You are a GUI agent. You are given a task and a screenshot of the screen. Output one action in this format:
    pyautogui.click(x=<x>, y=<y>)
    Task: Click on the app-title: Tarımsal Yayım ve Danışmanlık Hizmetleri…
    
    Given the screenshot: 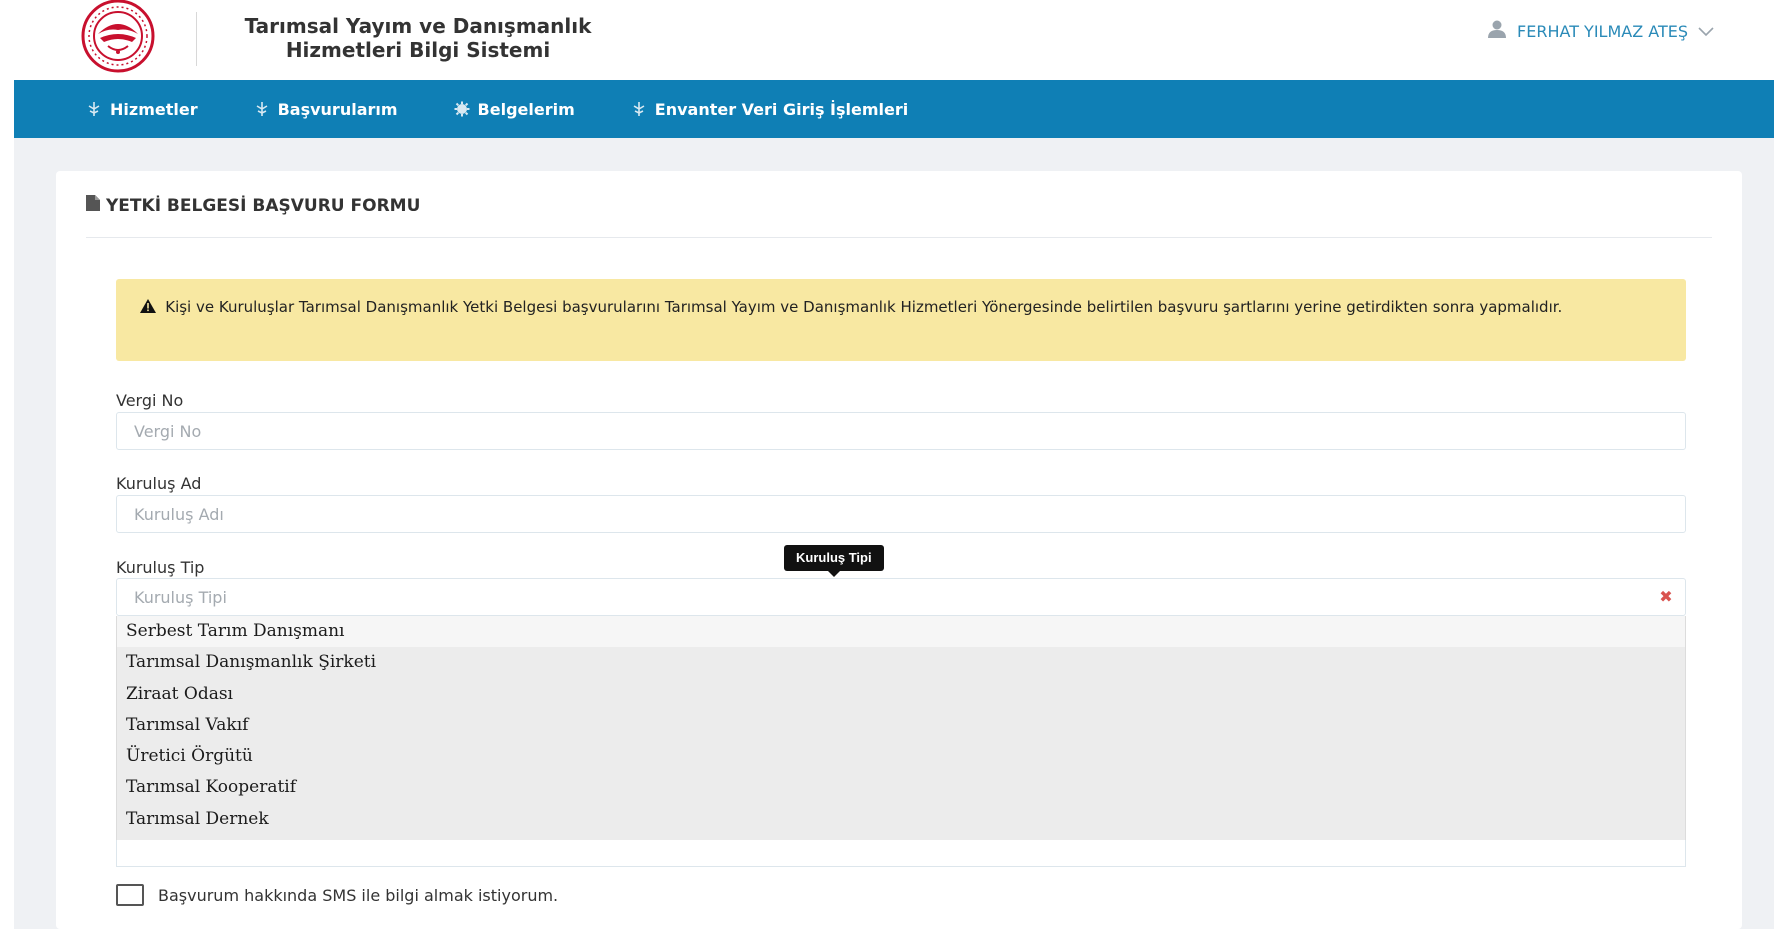 What is the action you would take?
    pyautogui.click(x=418, y=38)
    